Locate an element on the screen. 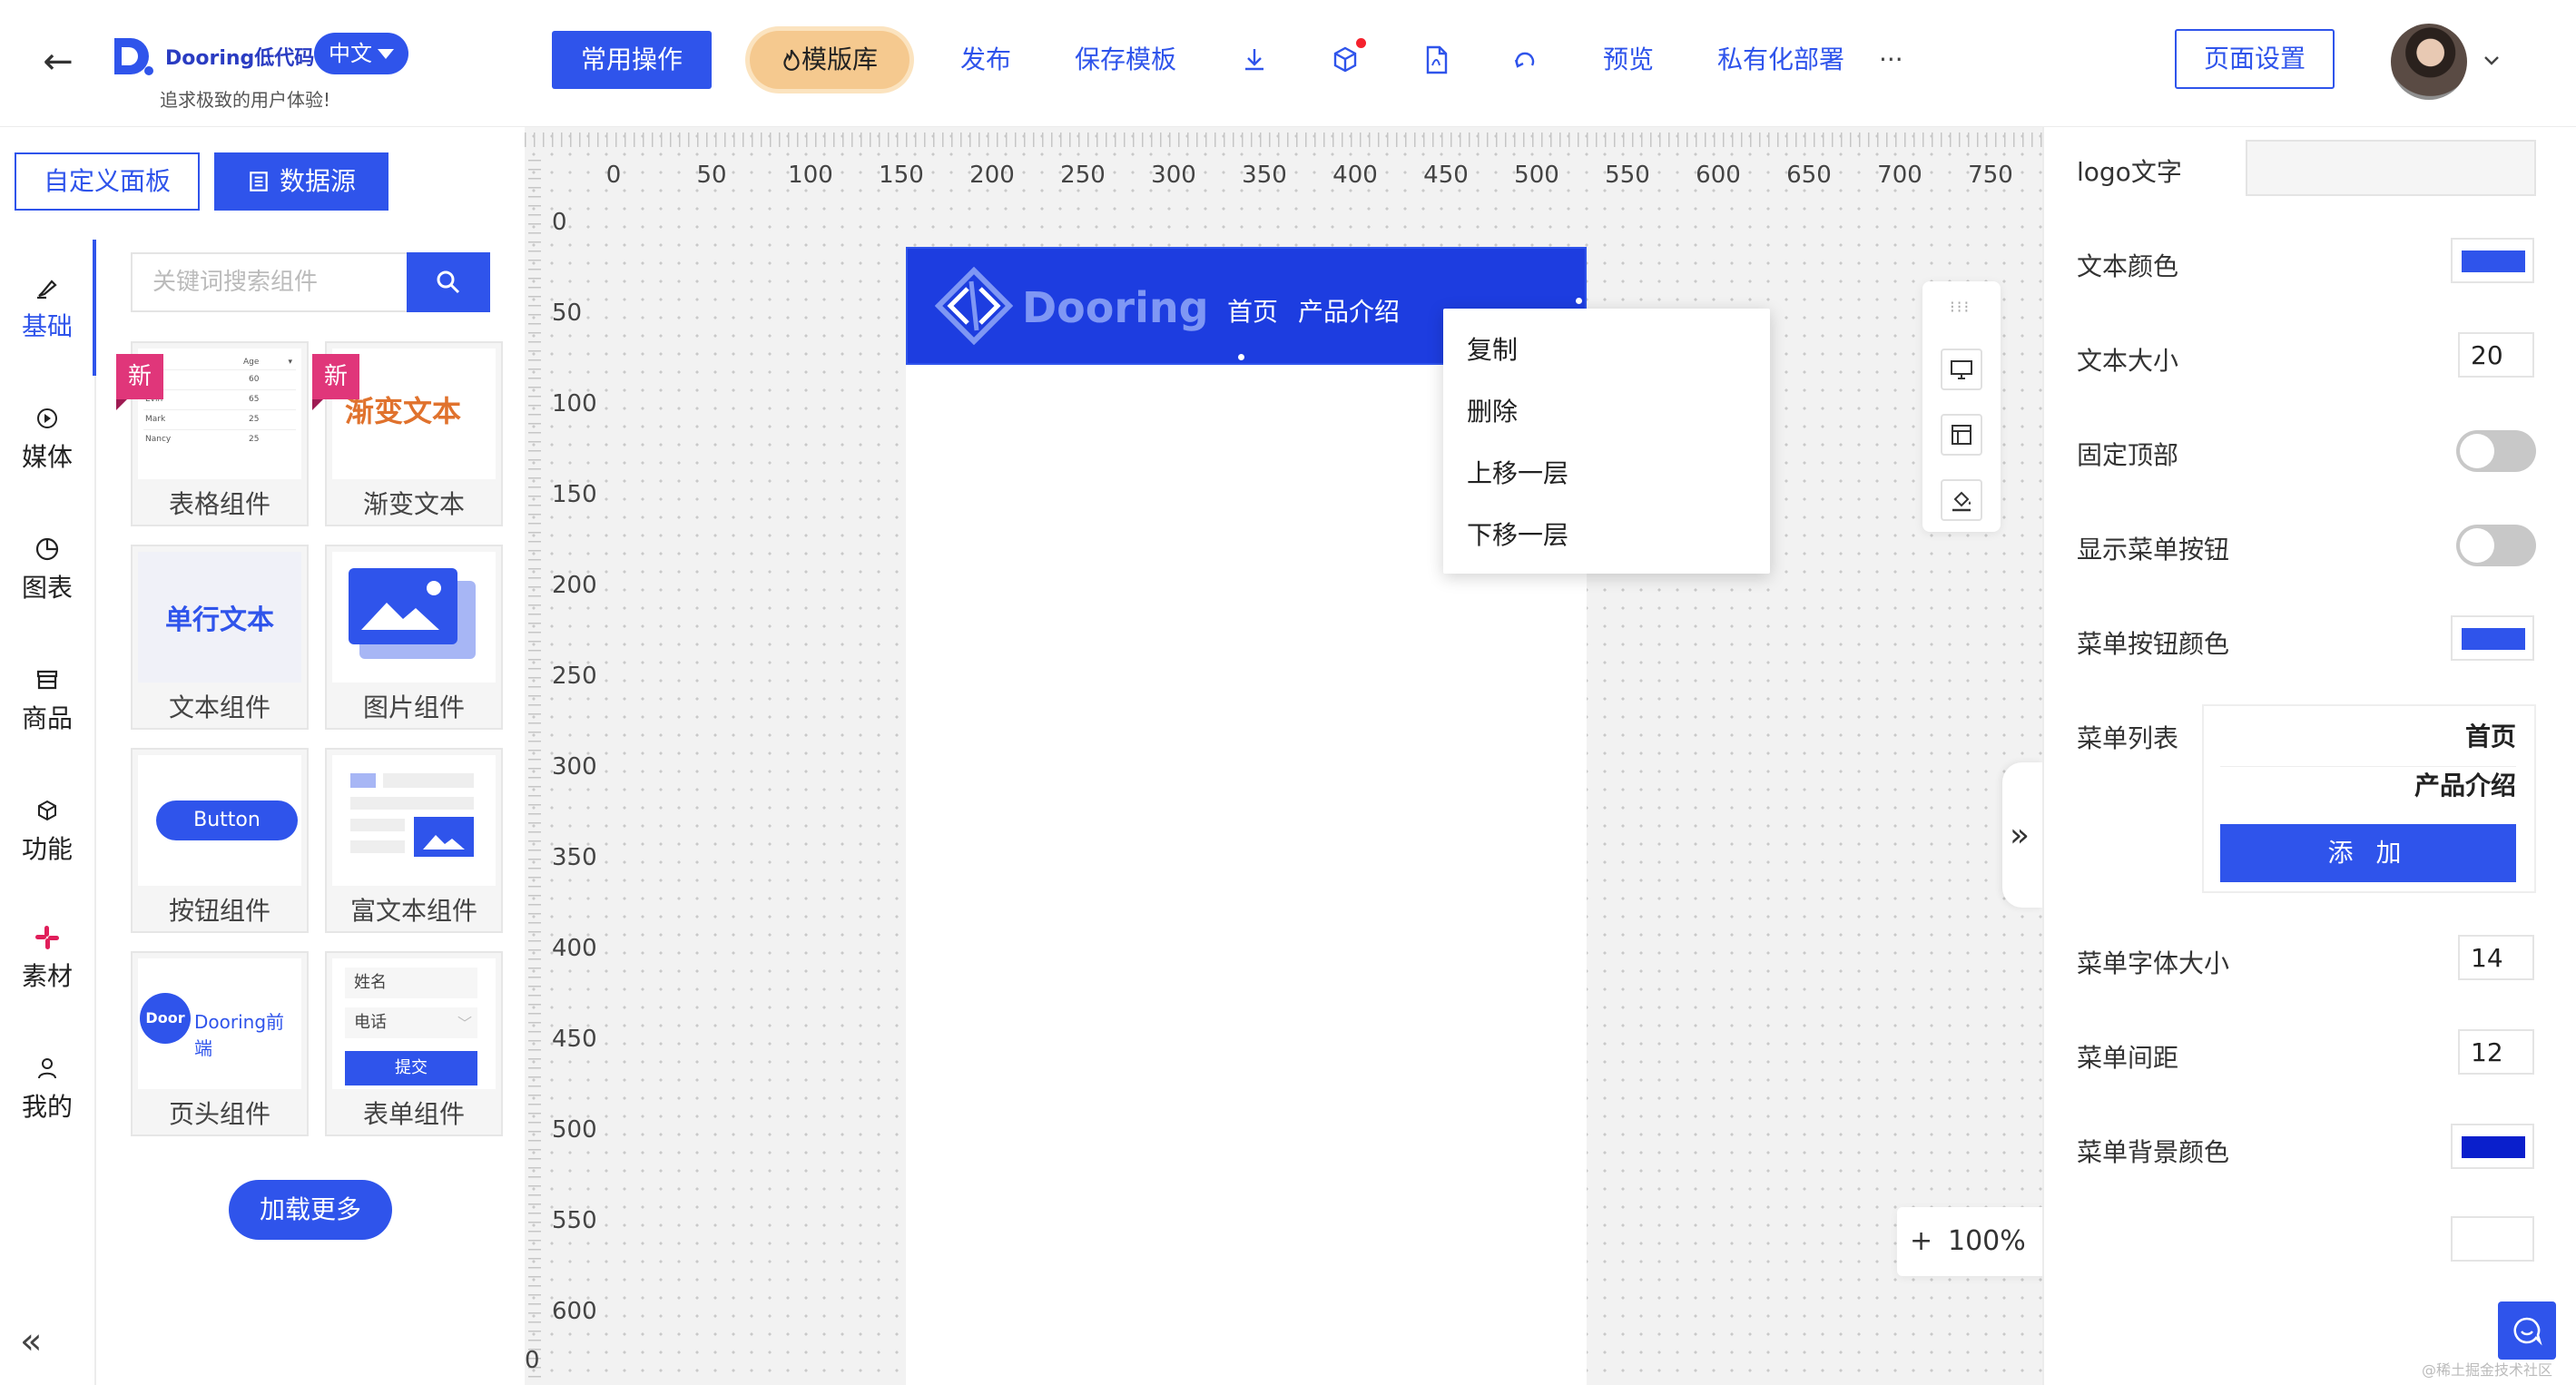 The height and width of the screenshot is (1385, 2576). category-label: 功能 is located at coordinates (47, 848).